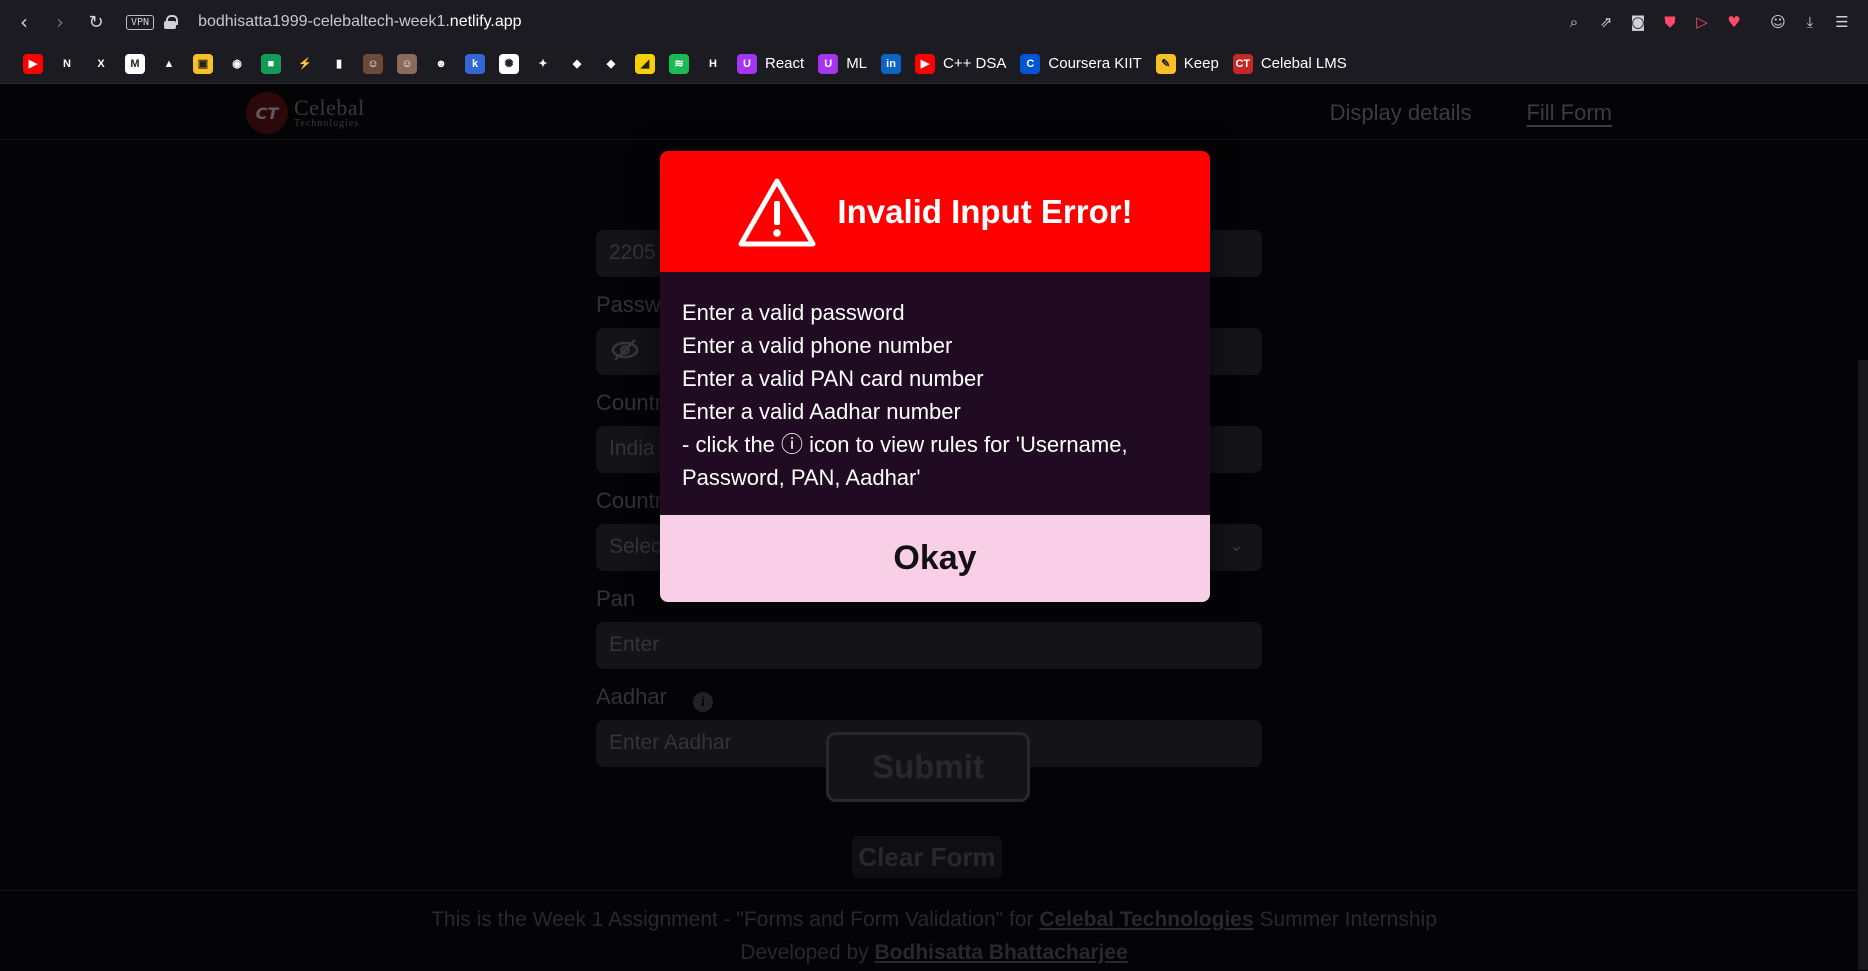 The height and width of the screenshot is (971, 1868). I want to click on scrollbar, so click(1863, 665).